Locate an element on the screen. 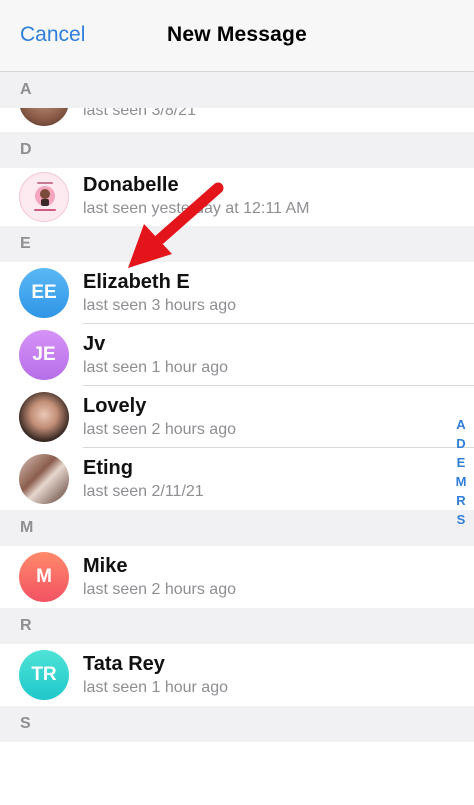  contact-name: Eting is located at coordinates (108, 468).